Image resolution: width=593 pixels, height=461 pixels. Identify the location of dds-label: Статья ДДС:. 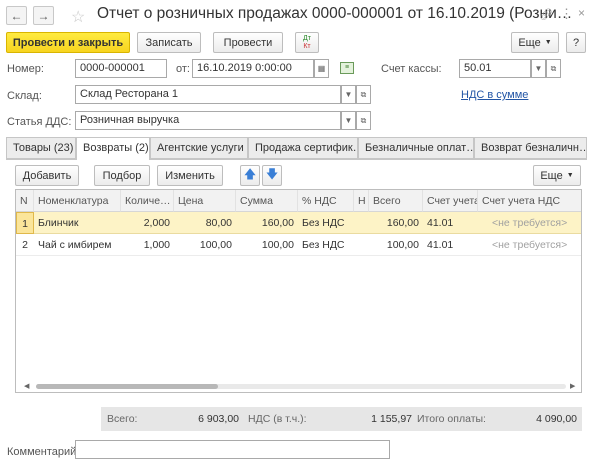
(39, 122).